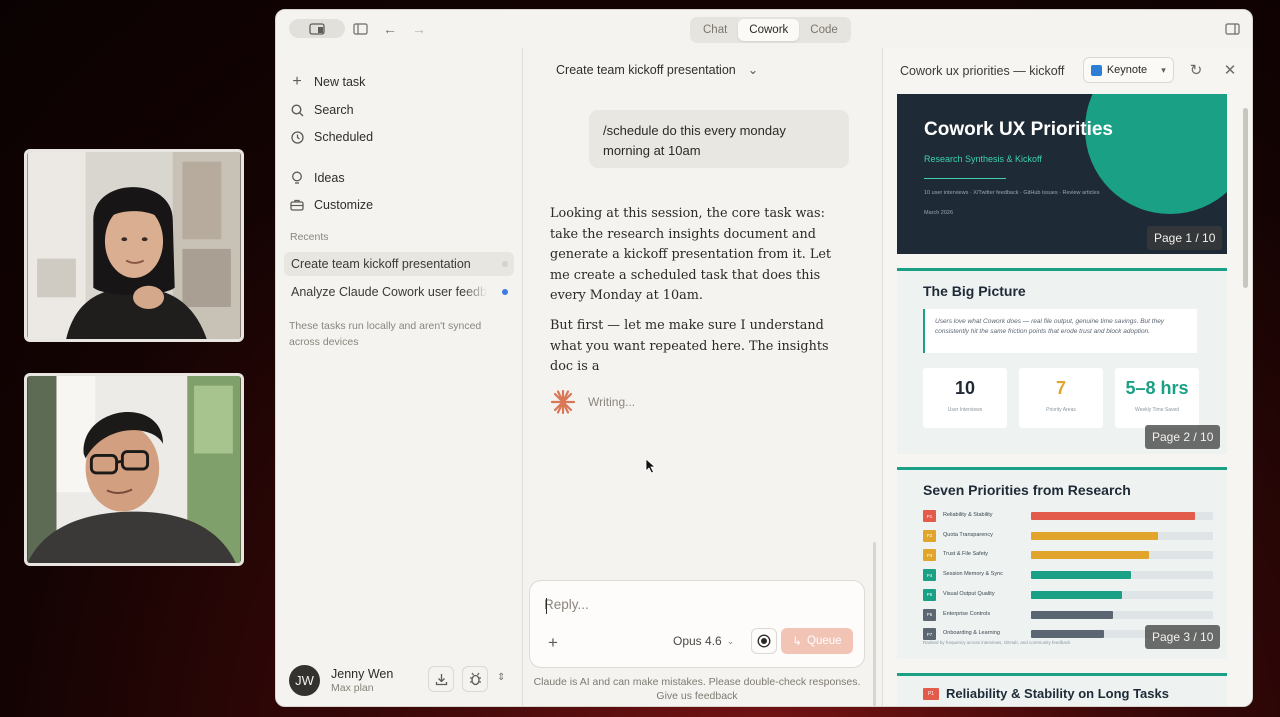 This screenshot has height=717, width=1280. What do you see at coordinates (1119, 70) in the screenshot?
I see `open-in-keynote-button: Keynote` at bounding box center [1119, 70].